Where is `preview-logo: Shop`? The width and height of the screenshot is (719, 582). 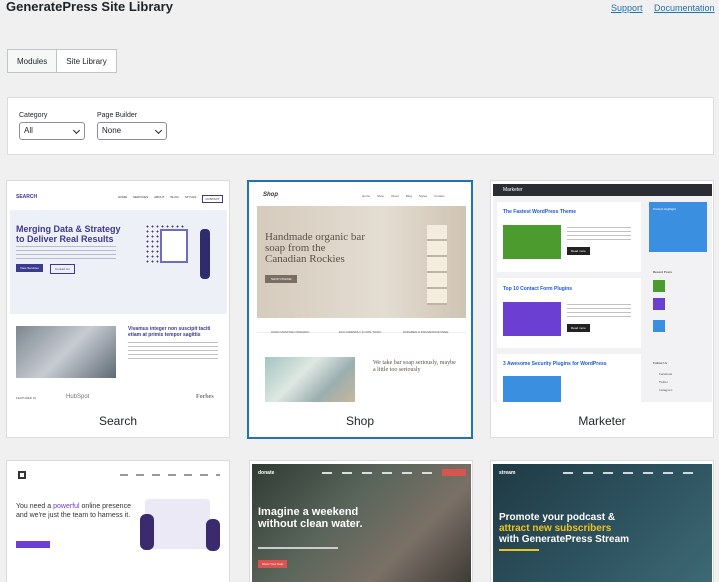 preview-logo: Shop is located at coordinates (270, 195).